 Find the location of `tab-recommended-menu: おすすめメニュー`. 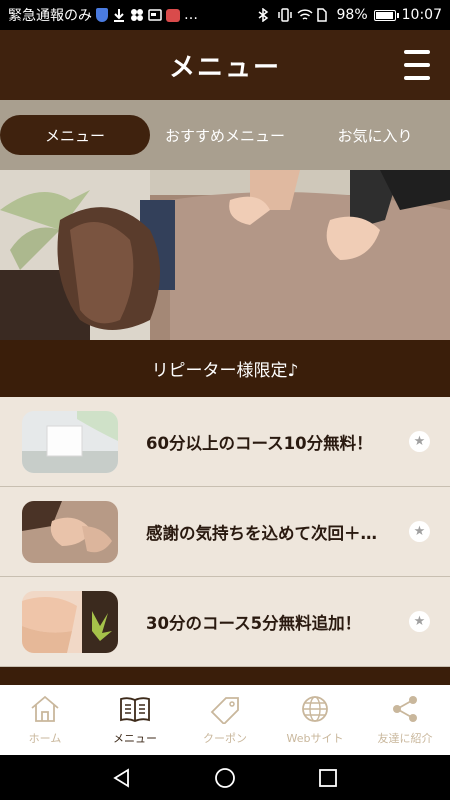

tab-recommended-menu: おすすめメニュー is located at coordinates (225, 135).